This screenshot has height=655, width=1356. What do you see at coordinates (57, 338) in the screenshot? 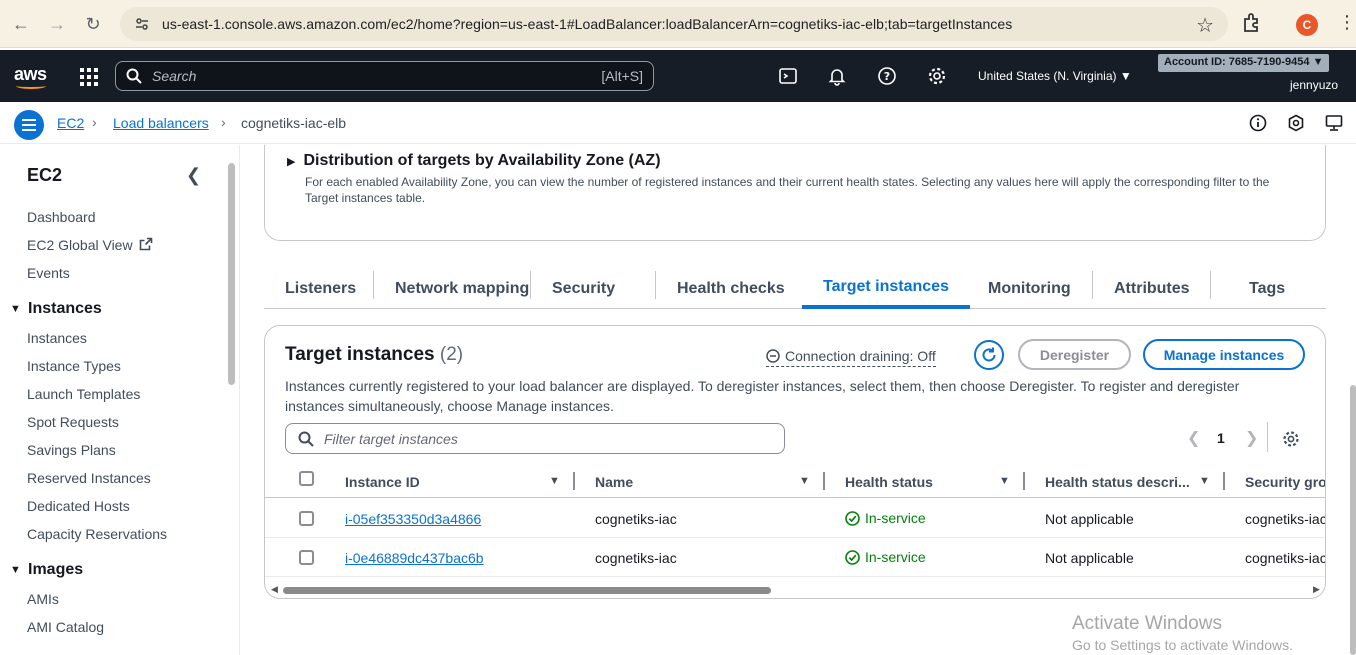
I see `sidebar-item-instances: Instances` at bounding box center [57, 338].